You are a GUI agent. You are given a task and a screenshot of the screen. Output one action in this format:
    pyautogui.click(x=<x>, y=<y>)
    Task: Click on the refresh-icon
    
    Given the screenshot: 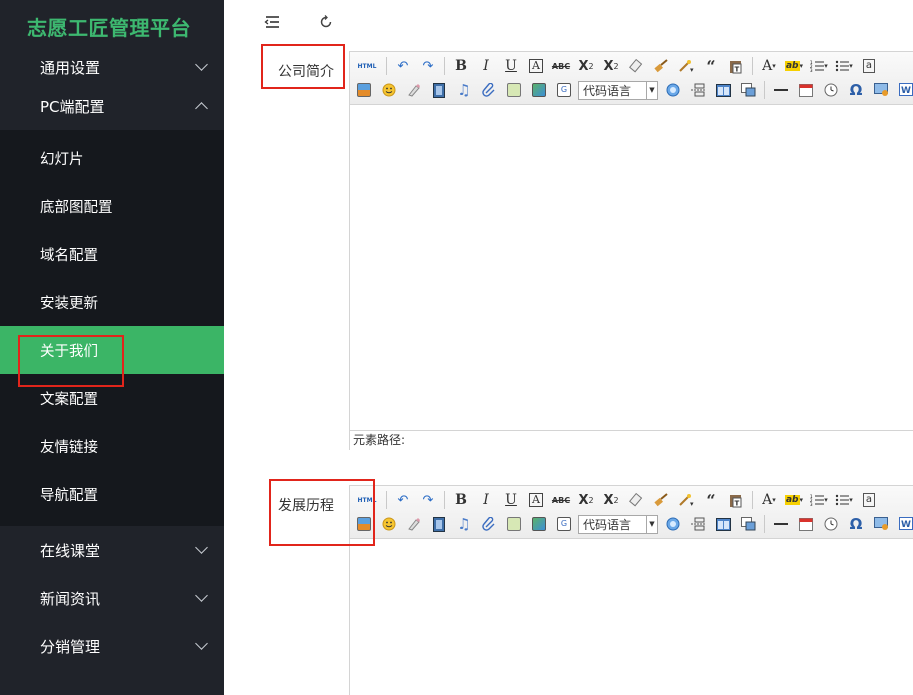 What is the action you would take?
    pyautogui.click(x=326, y=22)
    